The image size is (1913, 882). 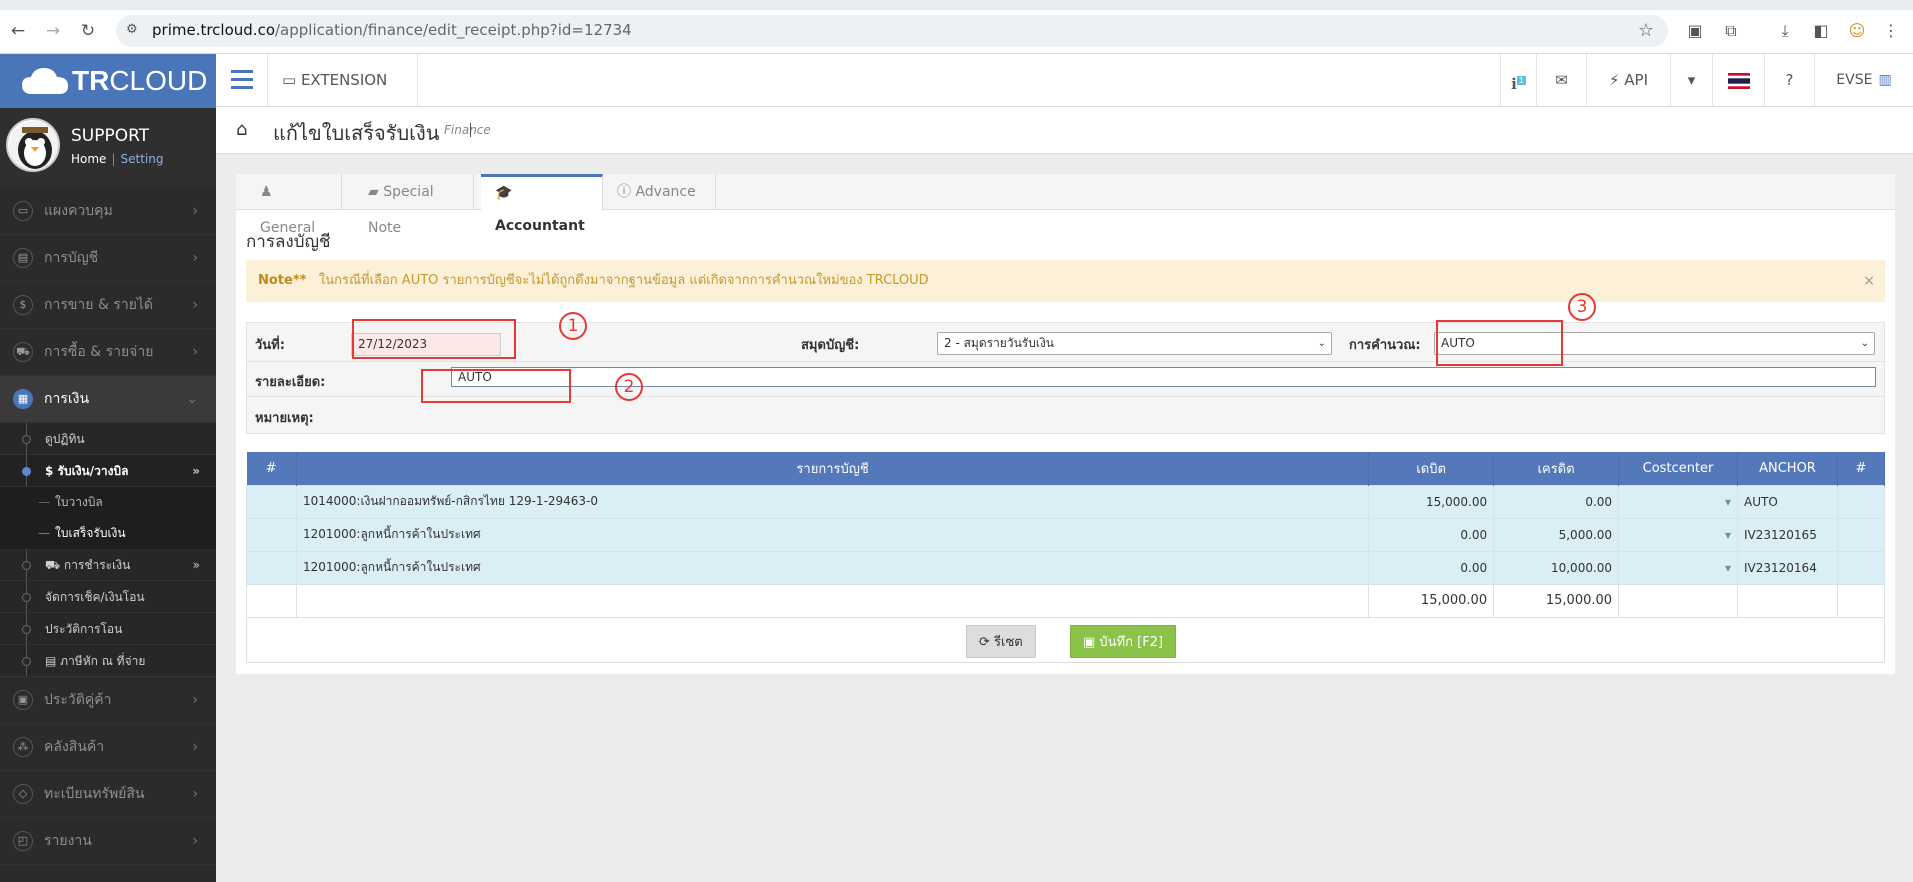 I want to click on reload-icon: ↻, so click(x=88, y=31).